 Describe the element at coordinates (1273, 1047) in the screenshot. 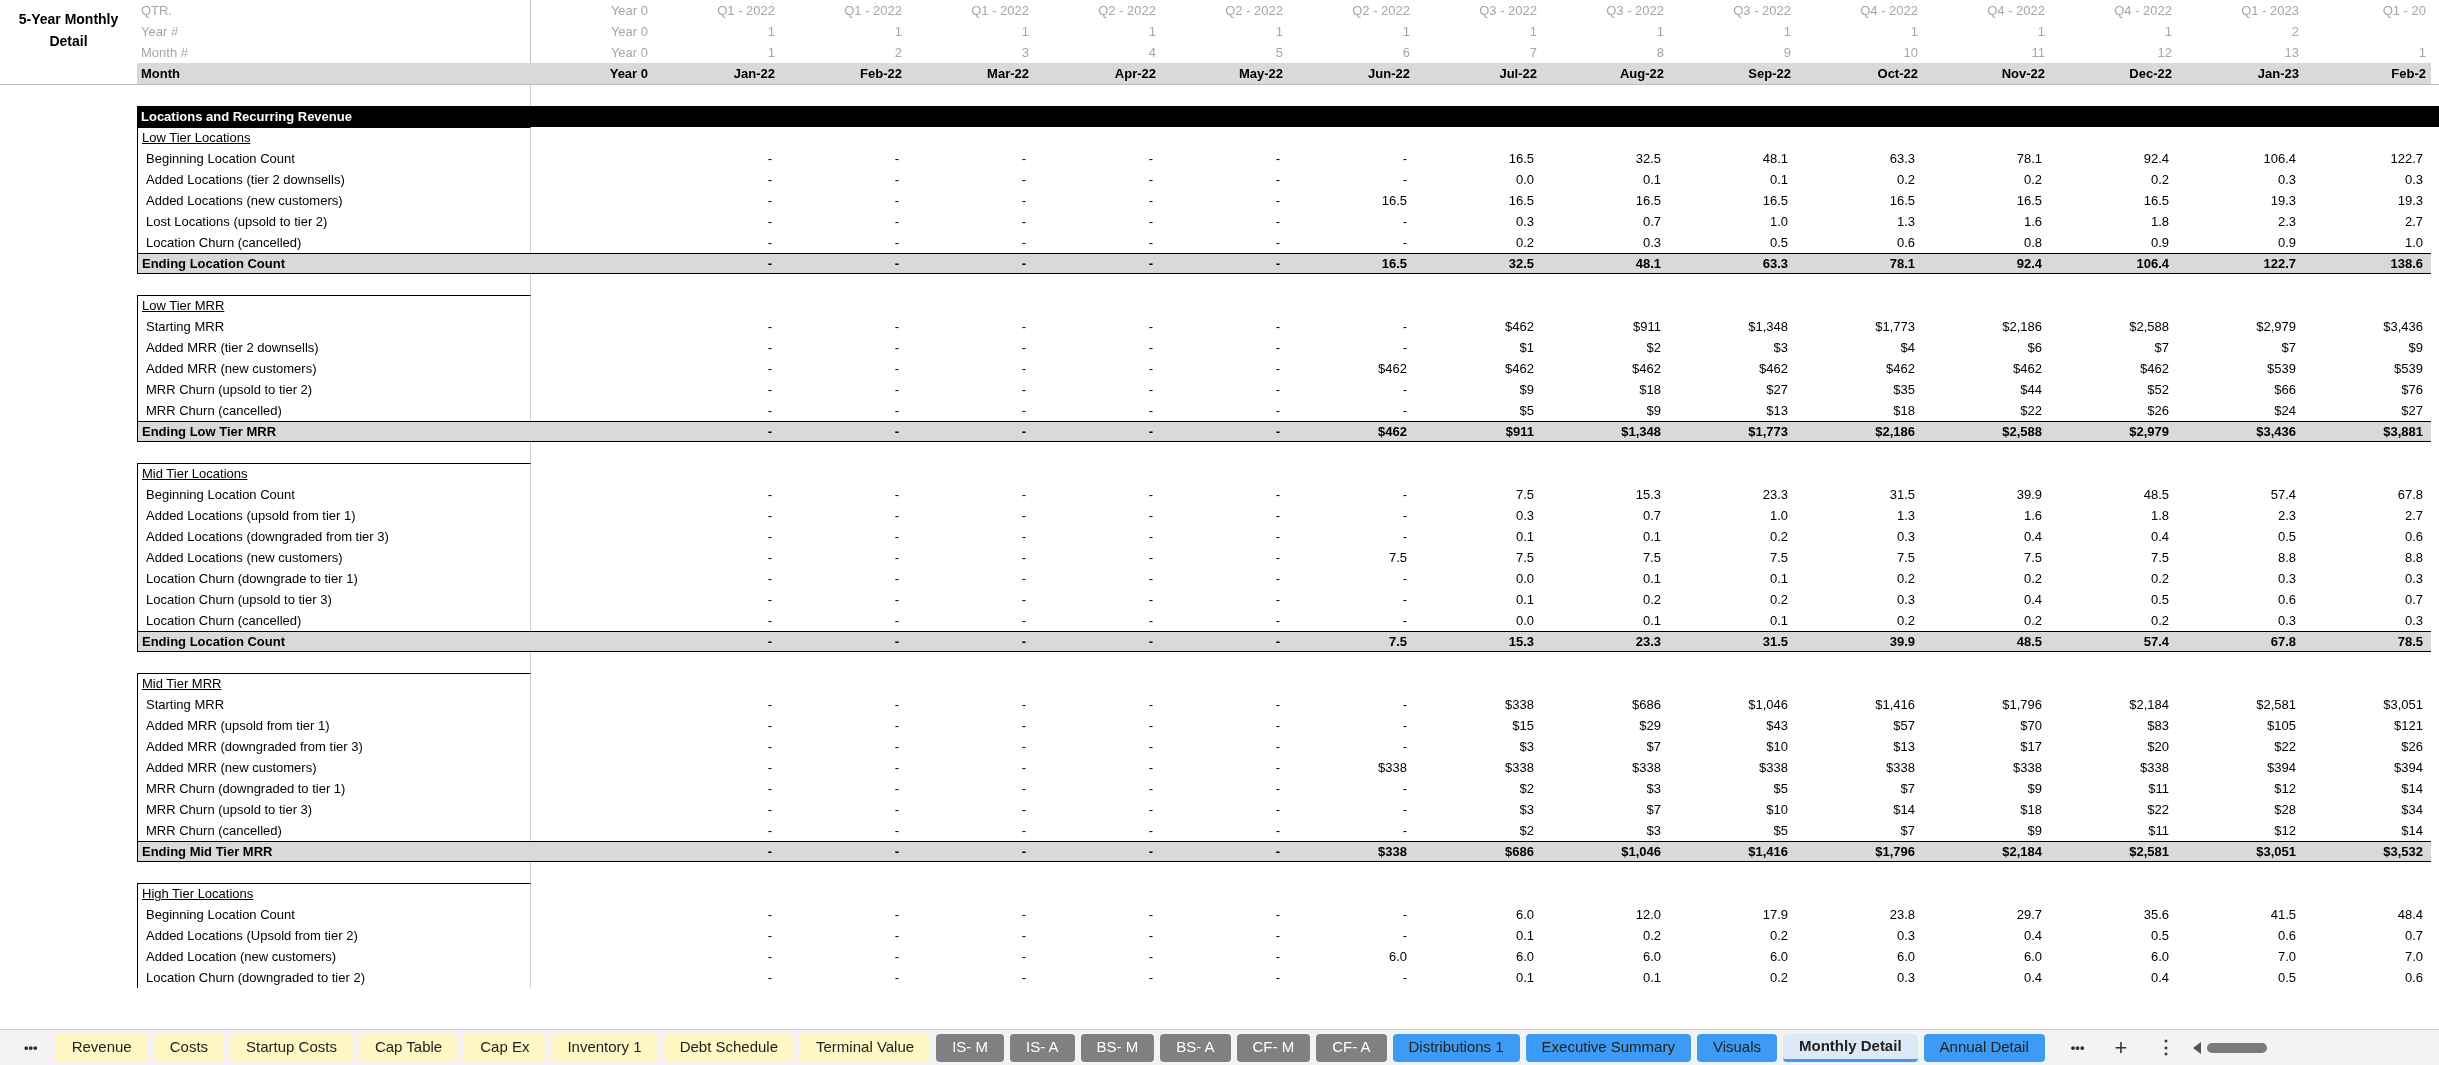

I see `sheet-tab: CF- M` at that location.